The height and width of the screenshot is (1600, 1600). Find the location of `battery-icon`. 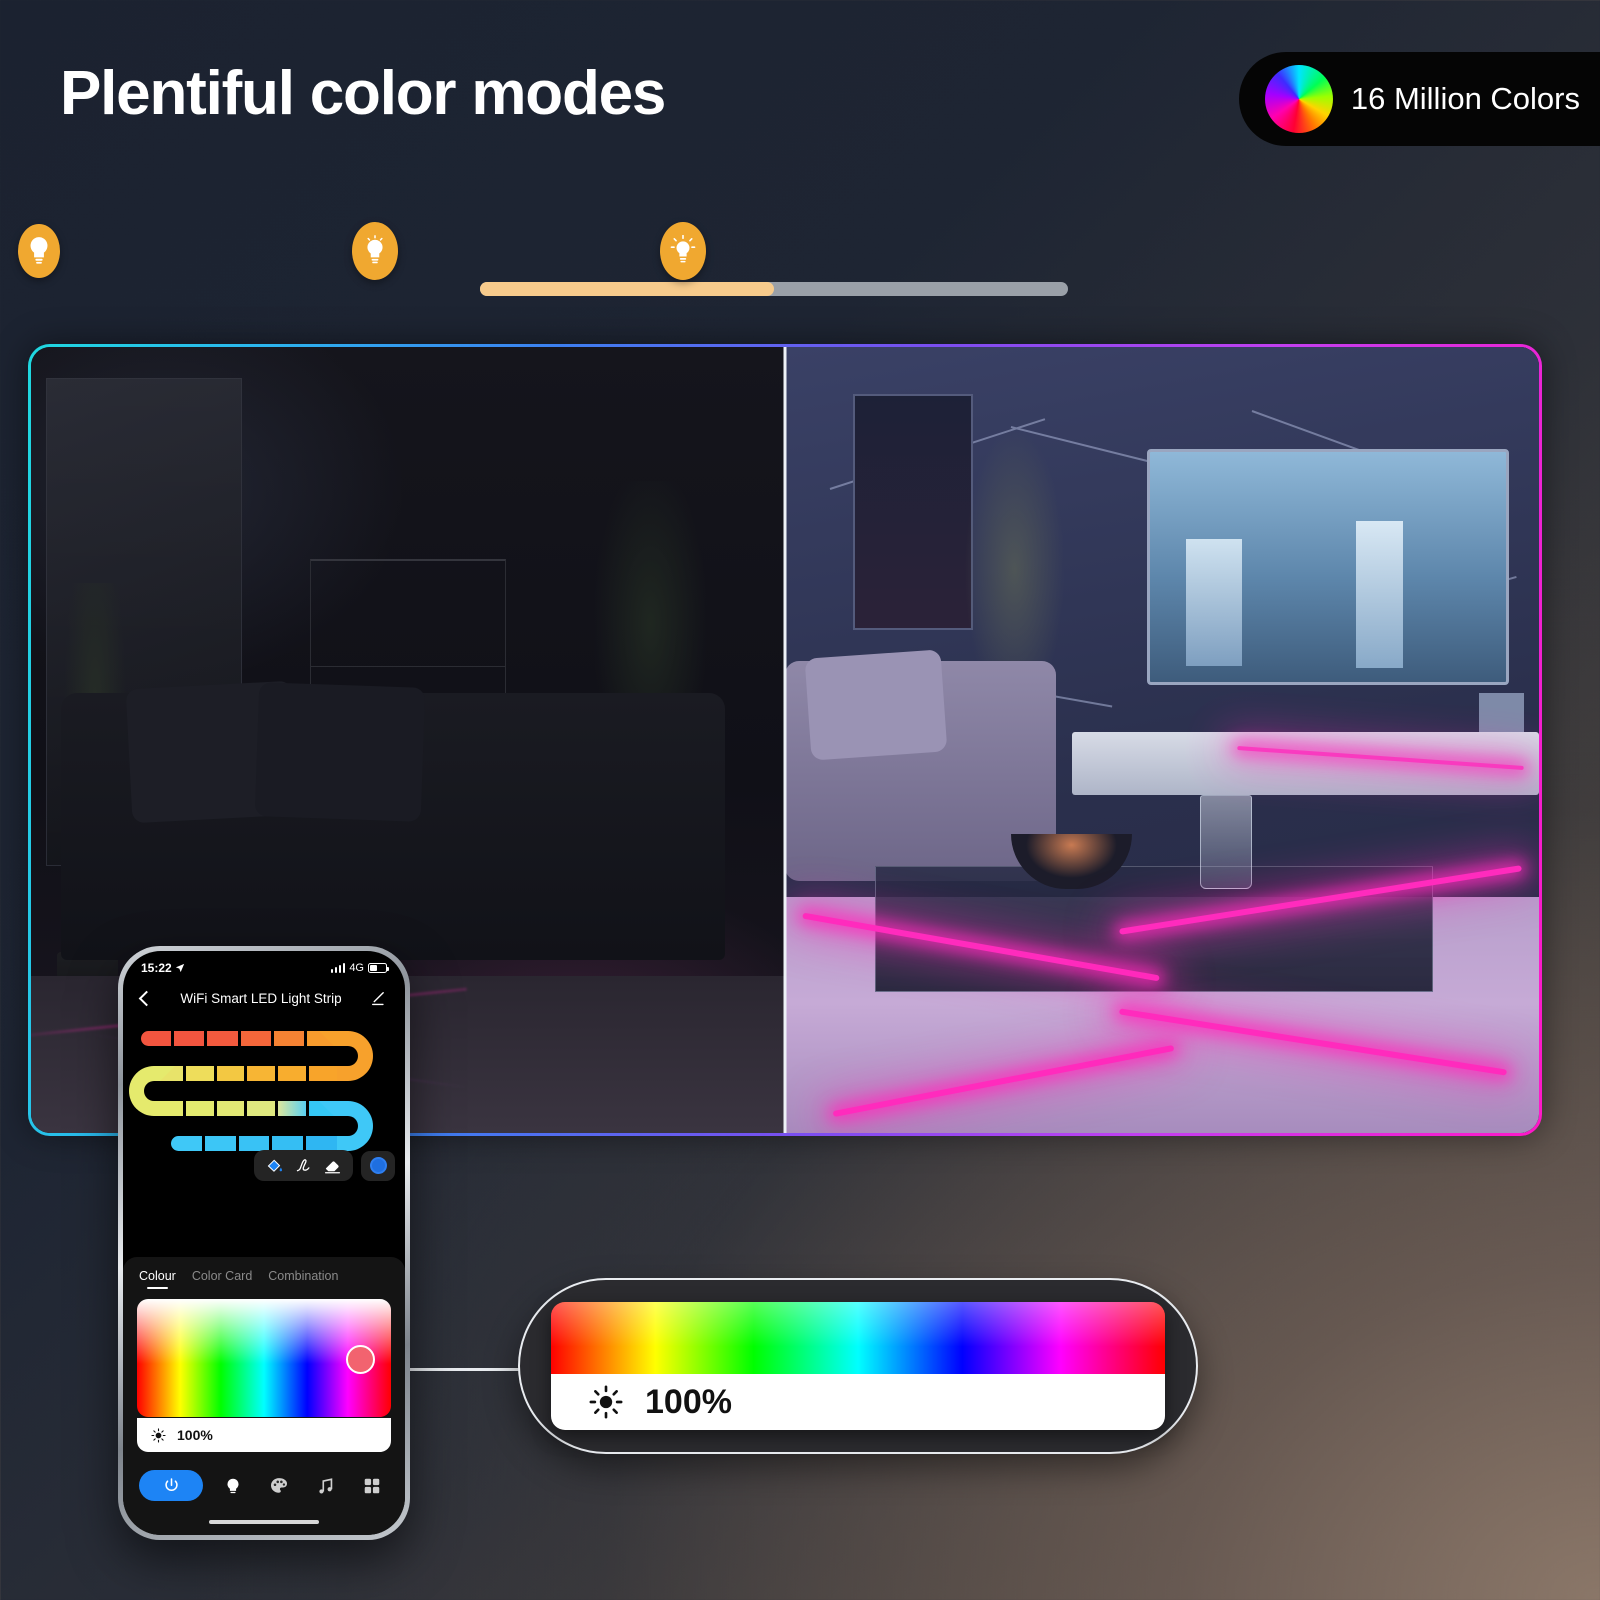

battery-icon is located at coordinates (378, 968).